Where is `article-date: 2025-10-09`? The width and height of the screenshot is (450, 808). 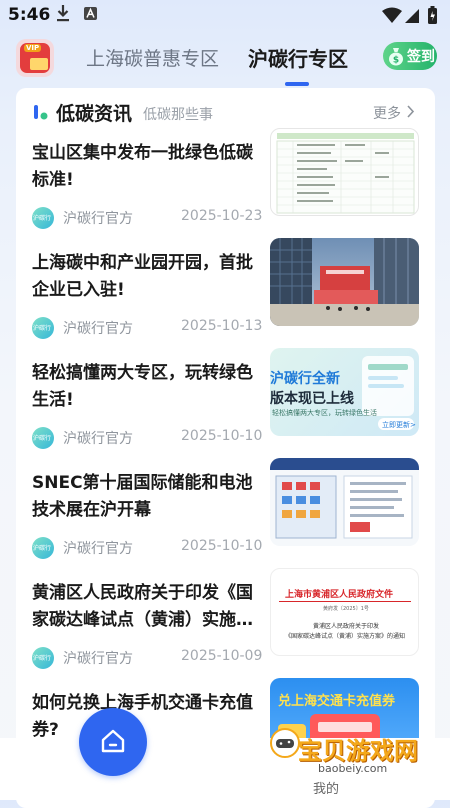 article-date: 2025-10-09 is located at coordinates (222, 656).